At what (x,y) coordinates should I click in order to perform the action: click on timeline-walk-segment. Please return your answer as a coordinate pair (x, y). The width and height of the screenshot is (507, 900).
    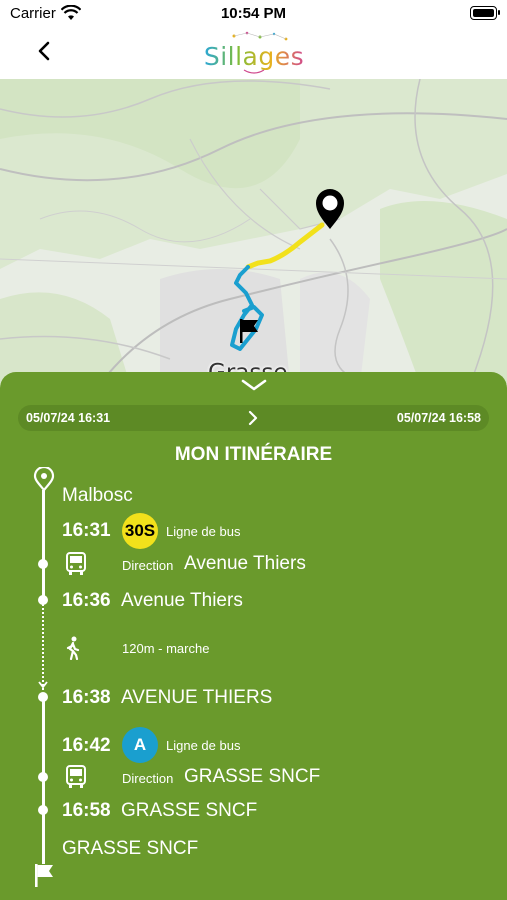
    Looking at the image, I should click on (43, 647).